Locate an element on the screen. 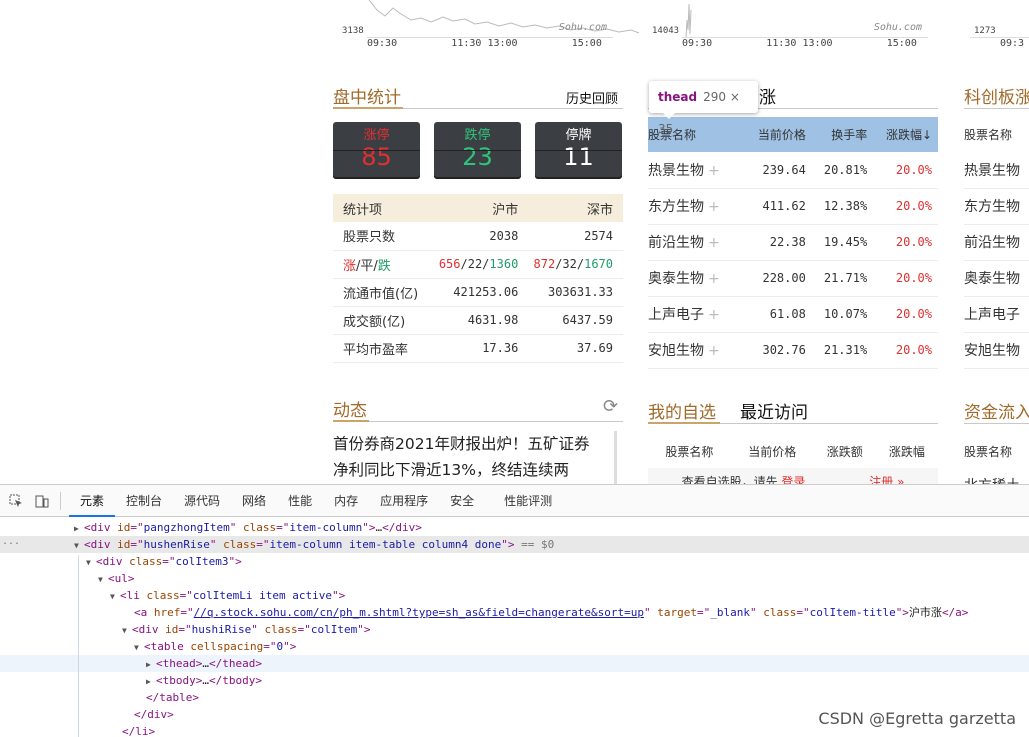  table-row: 安旭生物 + 302.76 21.31% 20.0% is located at coordinates (793, 350).